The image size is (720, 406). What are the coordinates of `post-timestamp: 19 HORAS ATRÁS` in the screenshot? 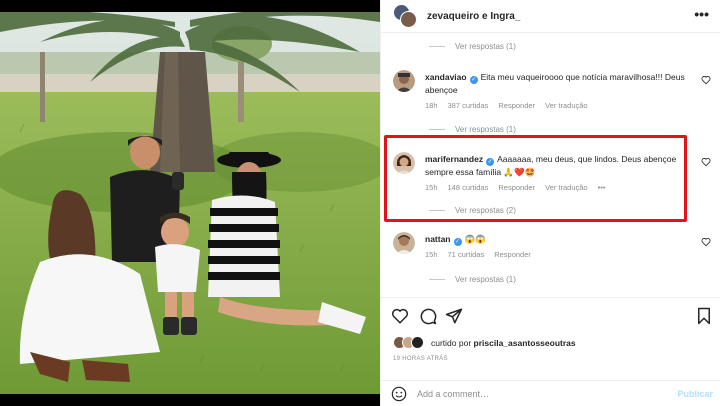 It's located at (420, 359).